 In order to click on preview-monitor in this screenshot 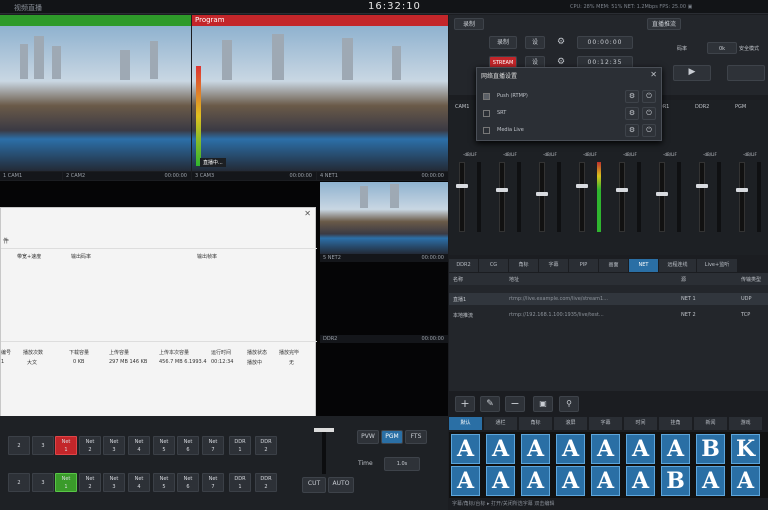, I will do `click(95, 93)`.